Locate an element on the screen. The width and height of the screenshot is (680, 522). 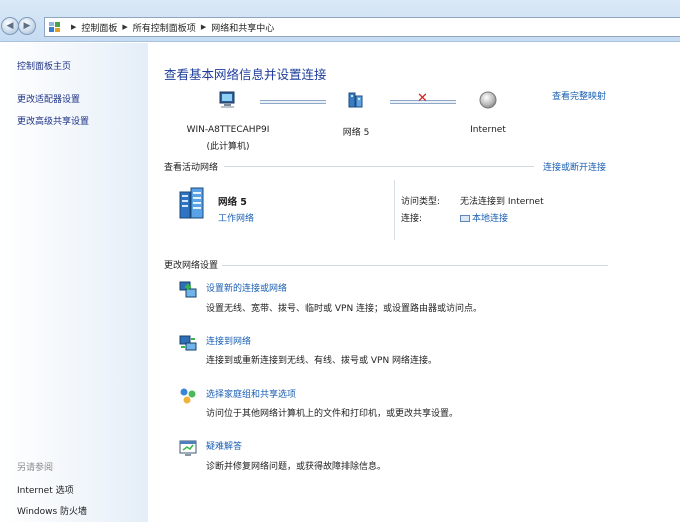
task-description: 设置无线、宽带、拨号、临时或 VPN 连接；或设置路由器或访问点。 is located at coordinates (344, 309).